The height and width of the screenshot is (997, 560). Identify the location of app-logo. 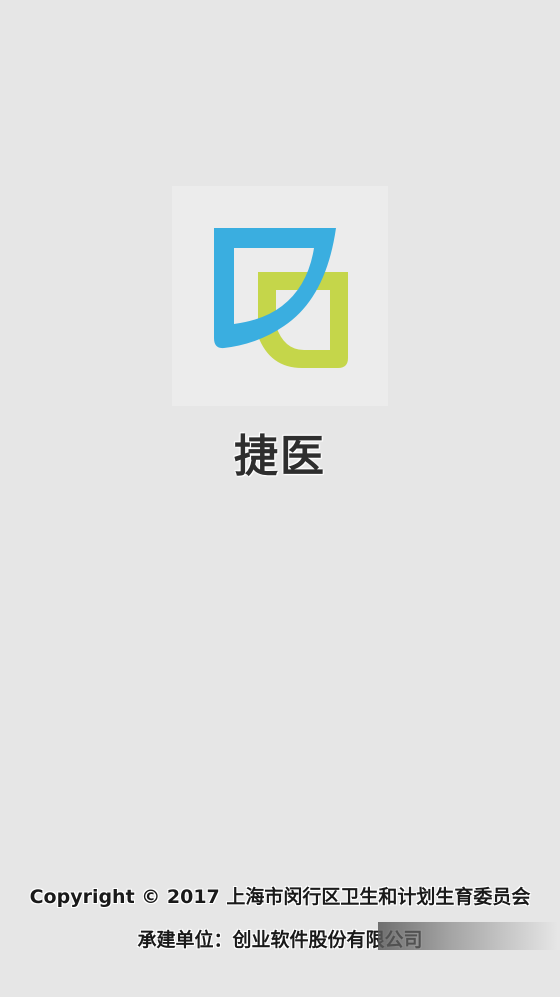
(280, 296).